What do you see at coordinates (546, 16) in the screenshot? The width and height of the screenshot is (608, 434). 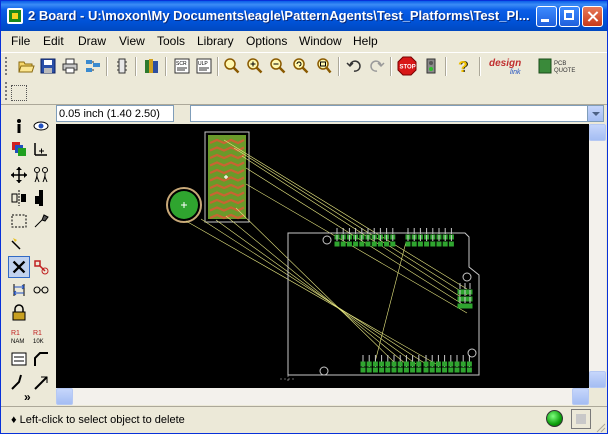 I see `minimize-button` at bounding box center [546, 16].